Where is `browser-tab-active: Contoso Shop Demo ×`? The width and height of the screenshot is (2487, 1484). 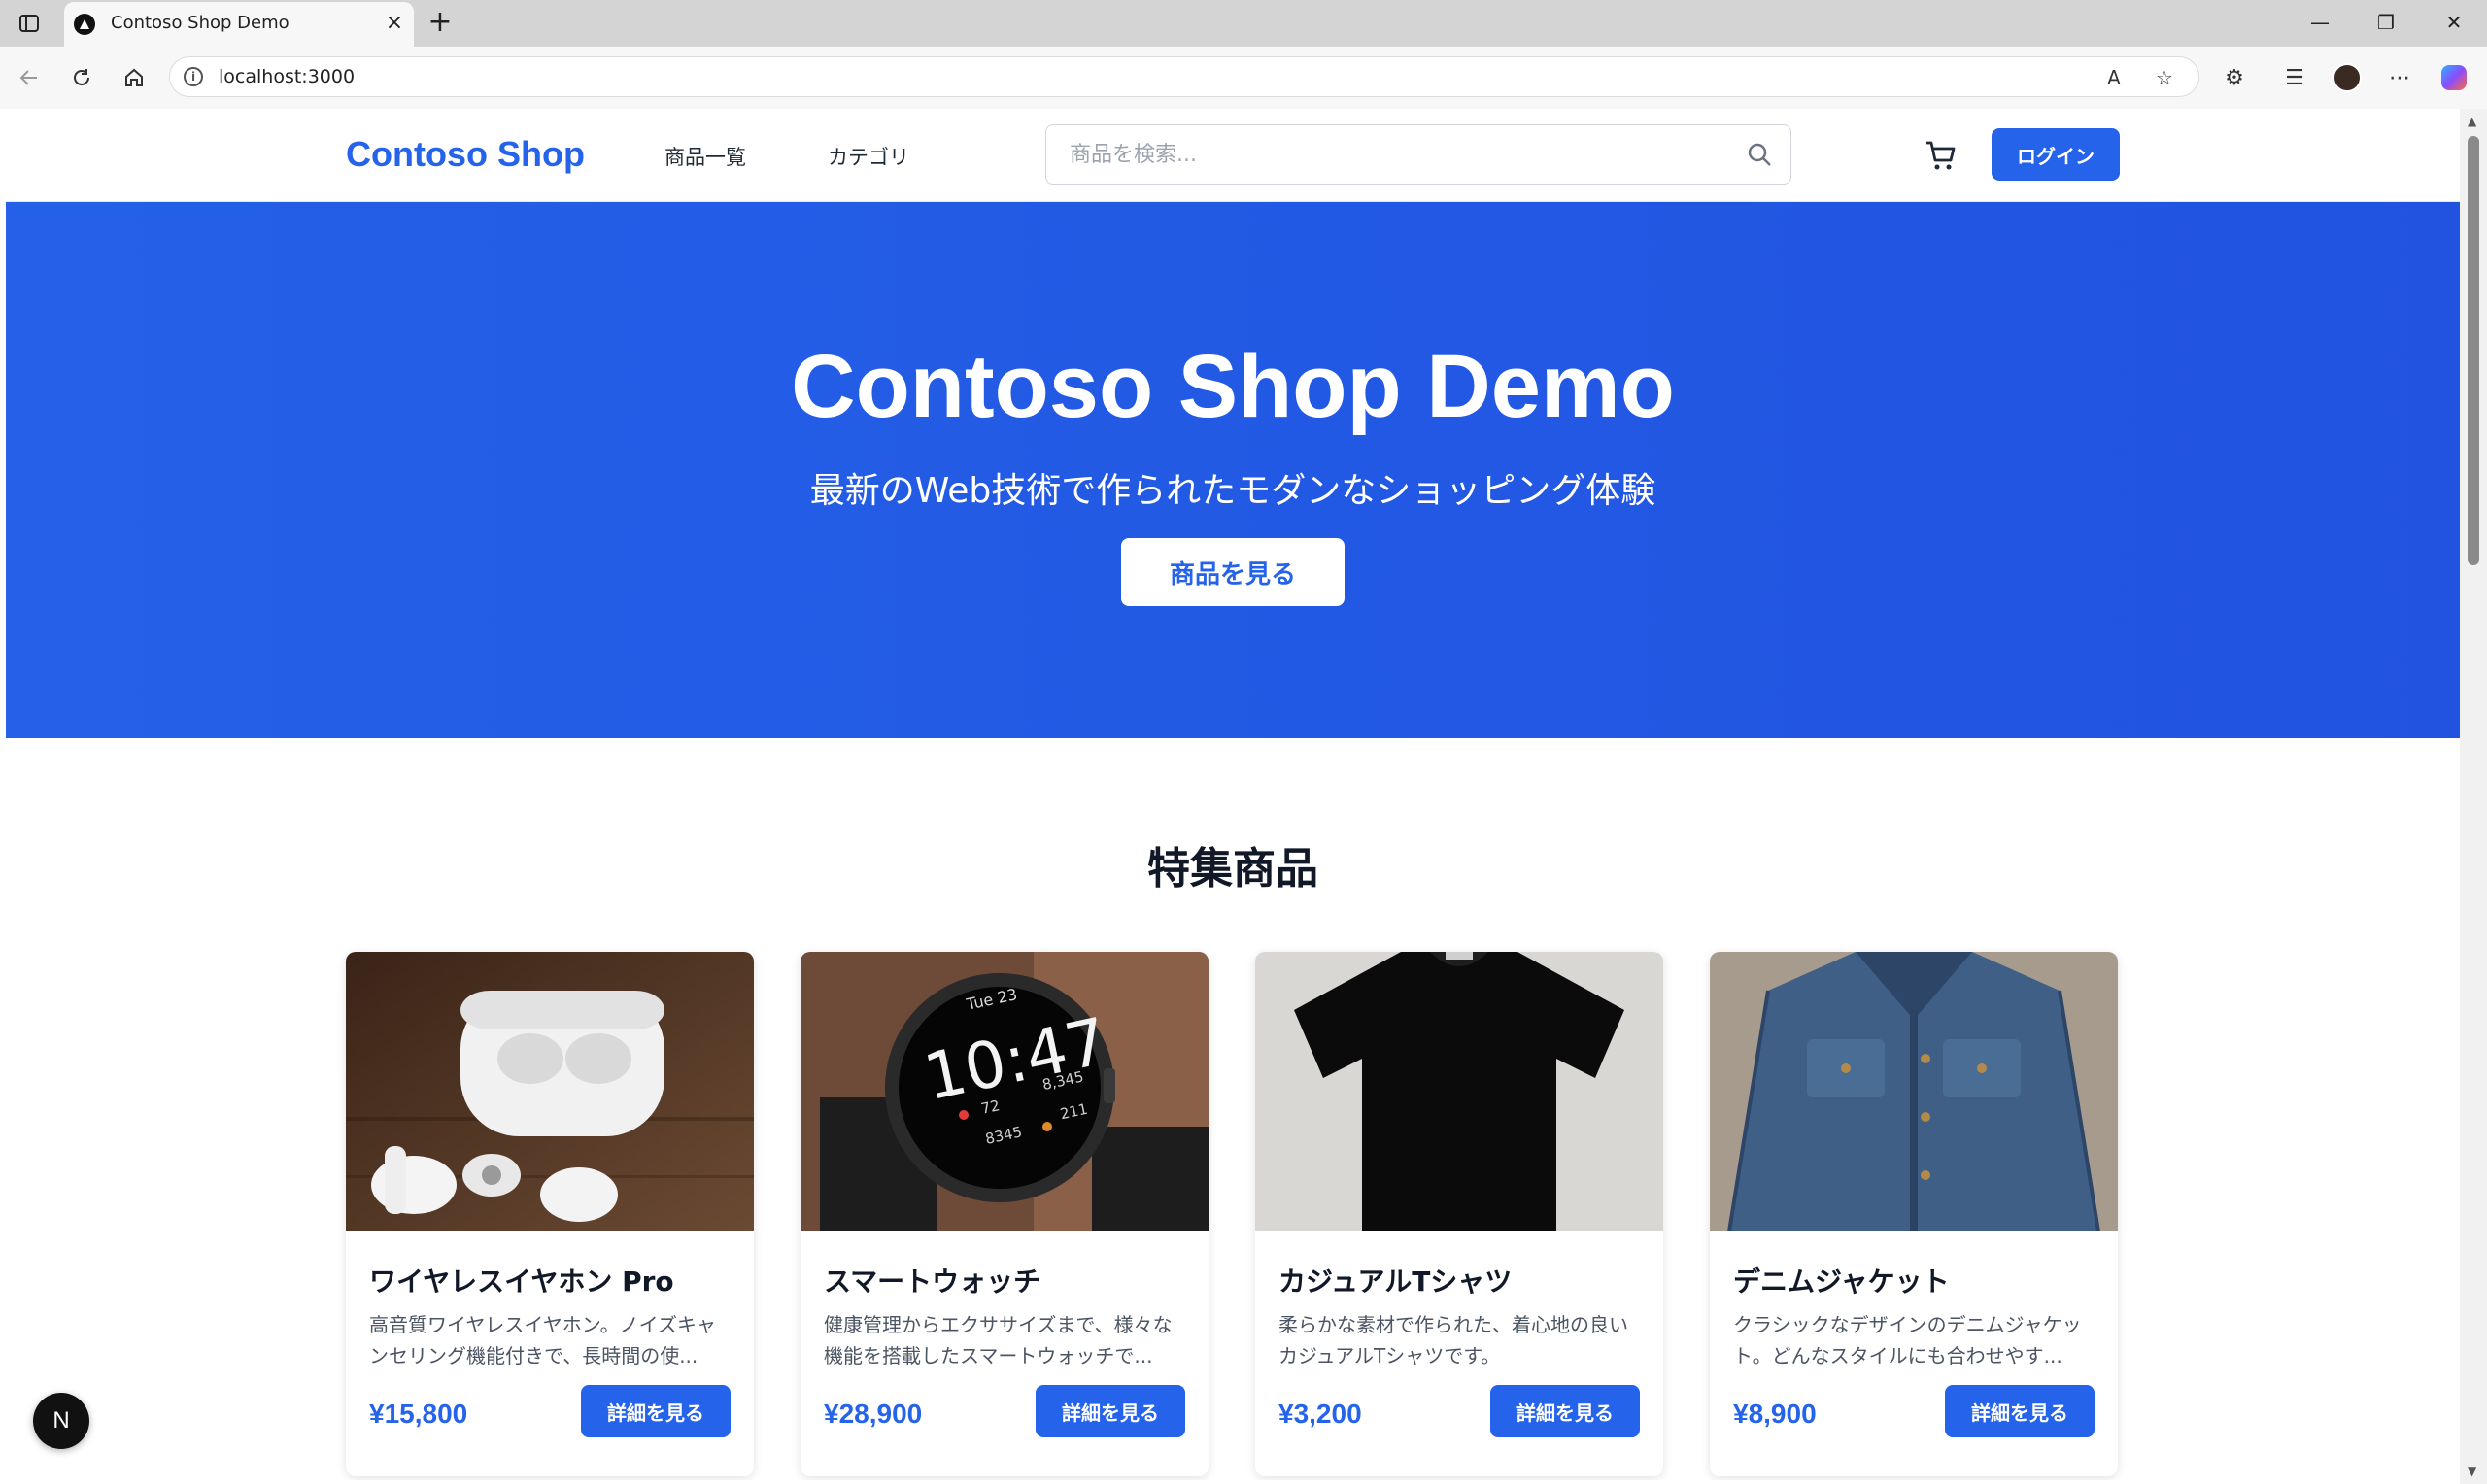 browser-tab-active: Contoso Shop Demo × is located at coordinates (239, 24).